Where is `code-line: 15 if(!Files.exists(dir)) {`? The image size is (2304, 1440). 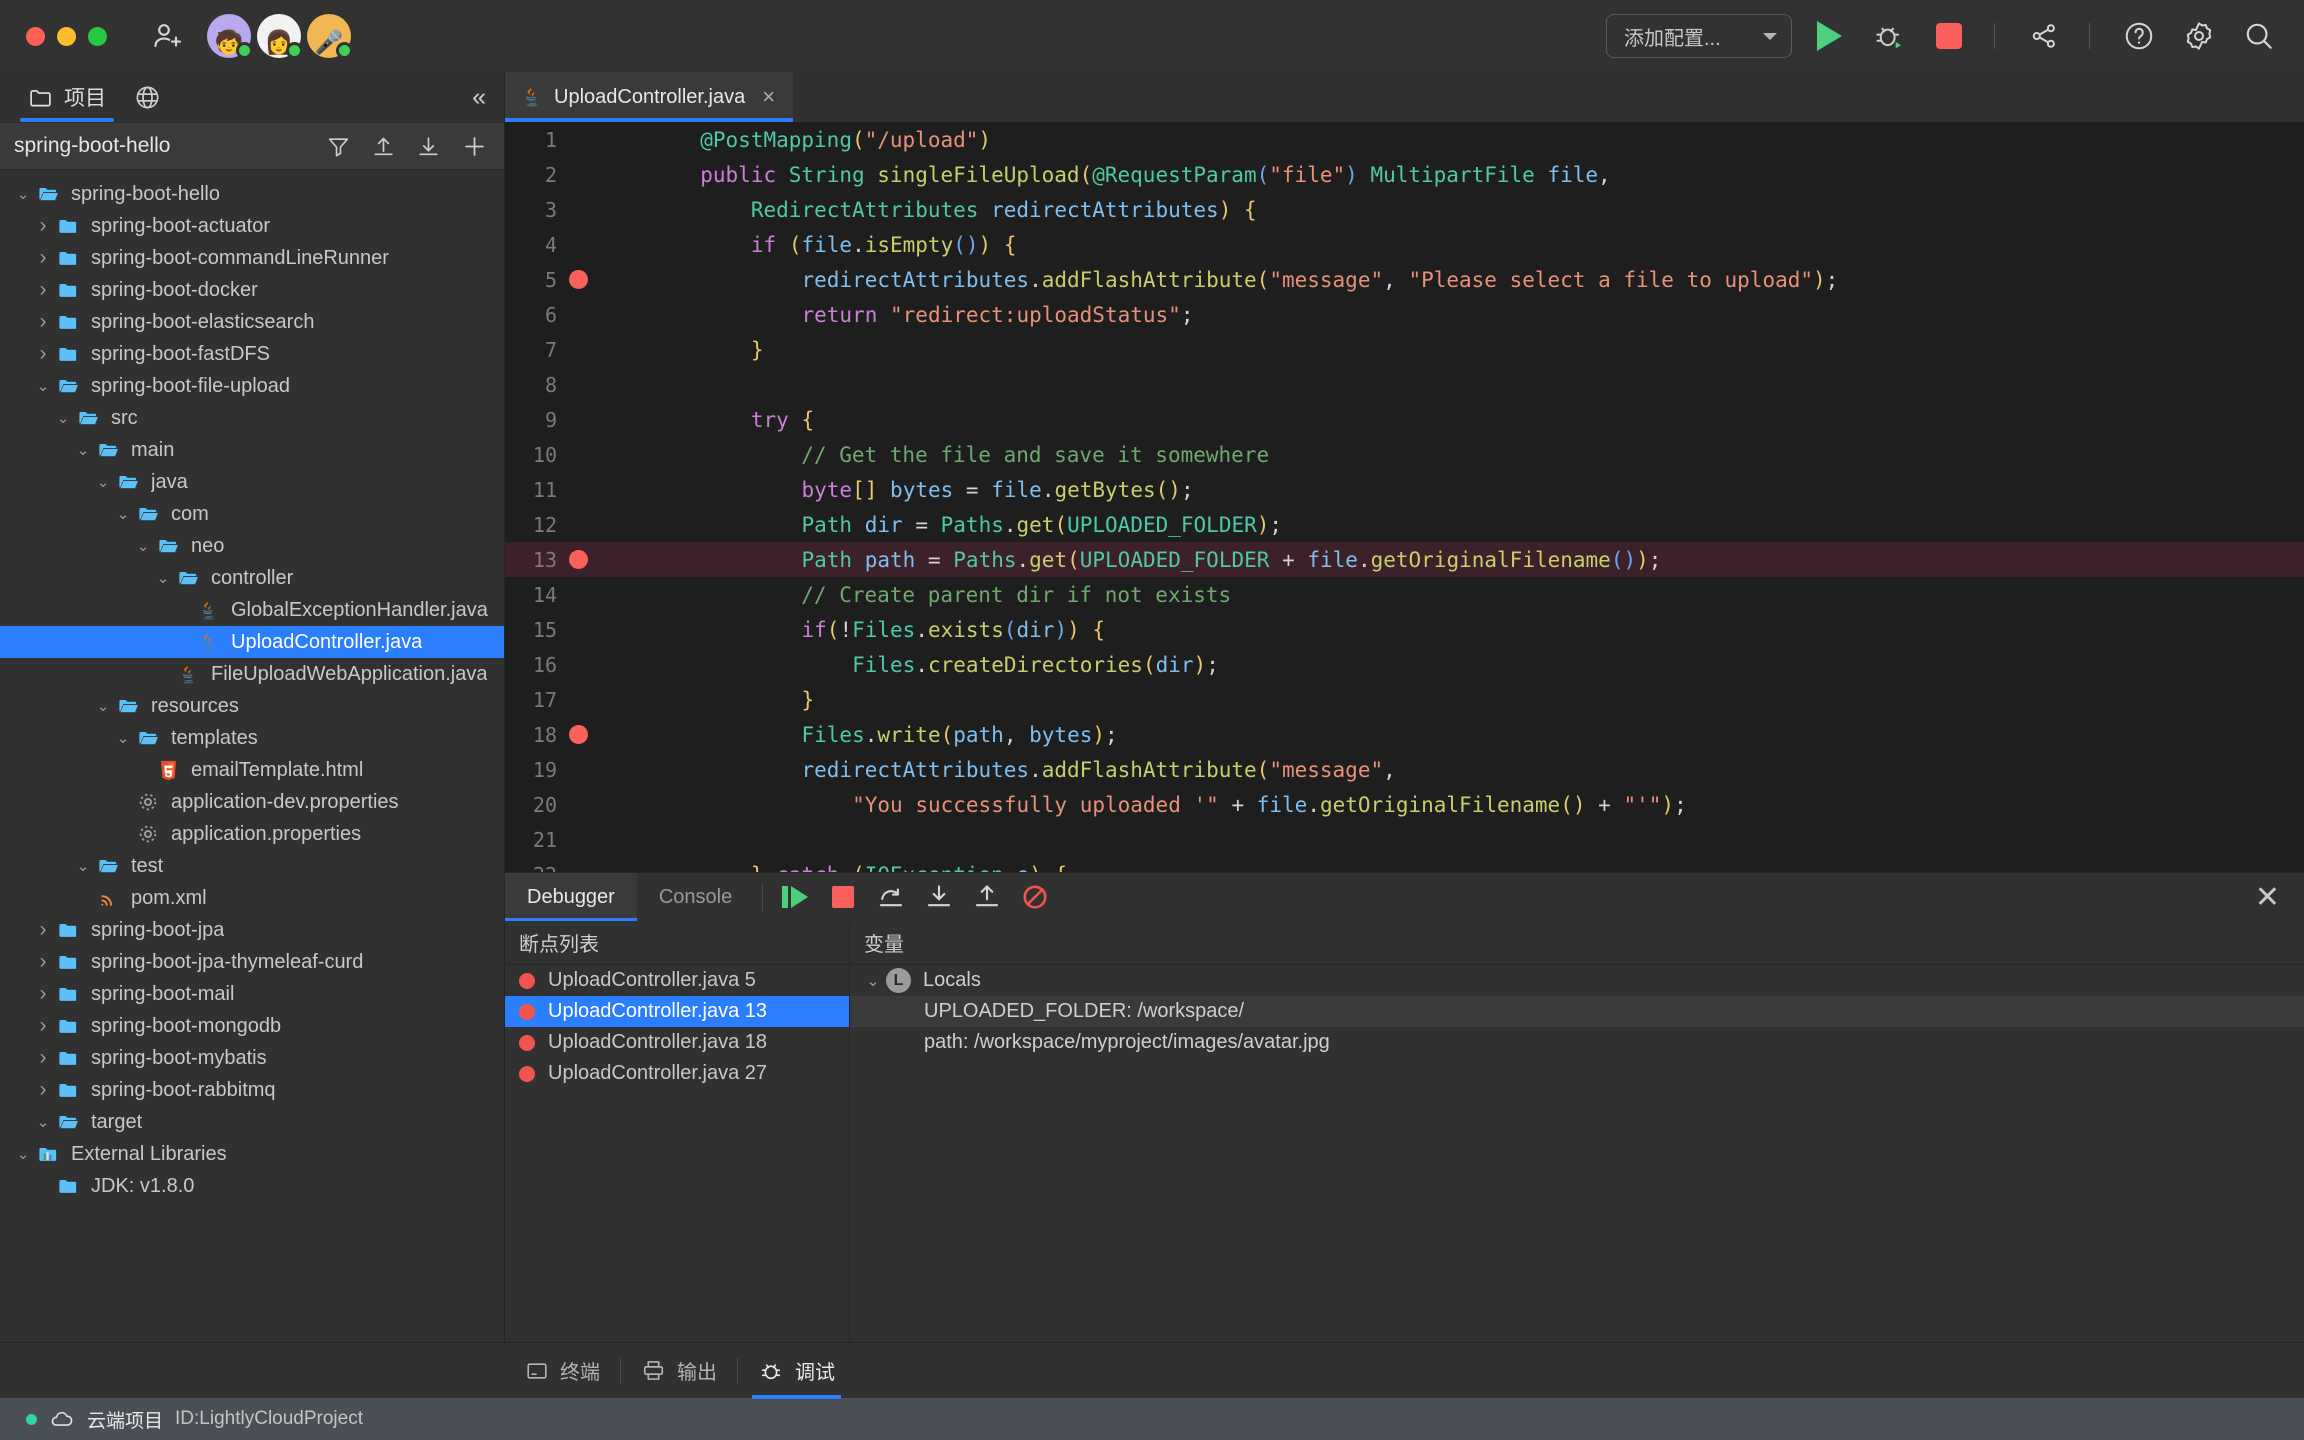
code-line: 15 if(!Files.exists(dir)) { is located at coordinates (1404, 629).